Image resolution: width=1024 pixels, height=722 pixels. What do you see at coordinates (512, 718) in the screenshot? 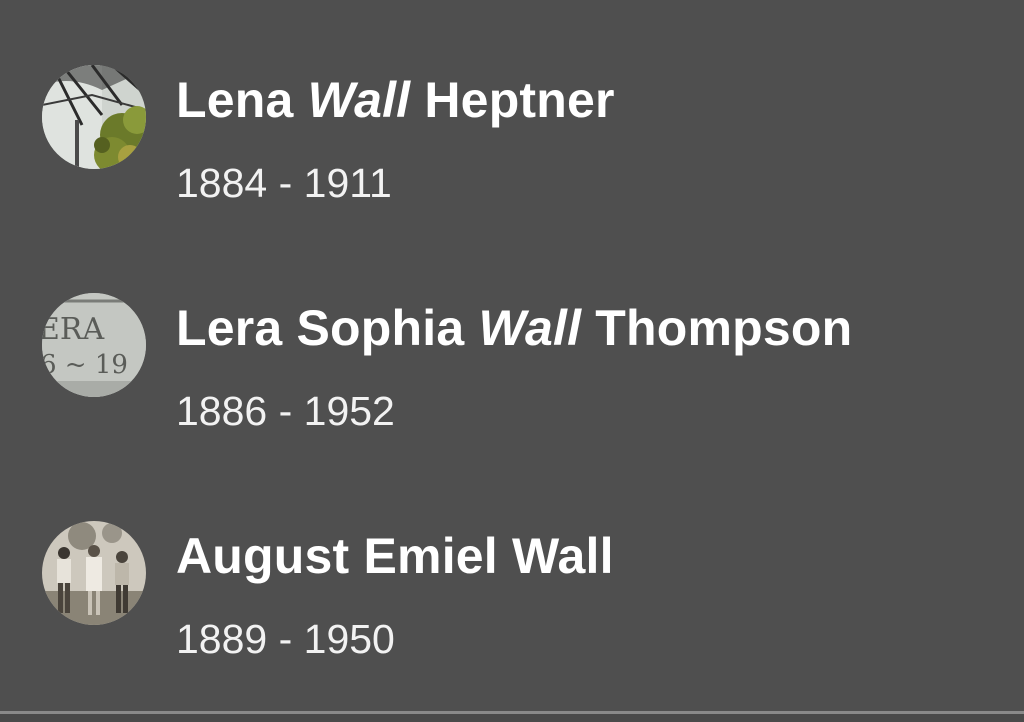
I see `bottom-strip` at bounding box center [512, 718].